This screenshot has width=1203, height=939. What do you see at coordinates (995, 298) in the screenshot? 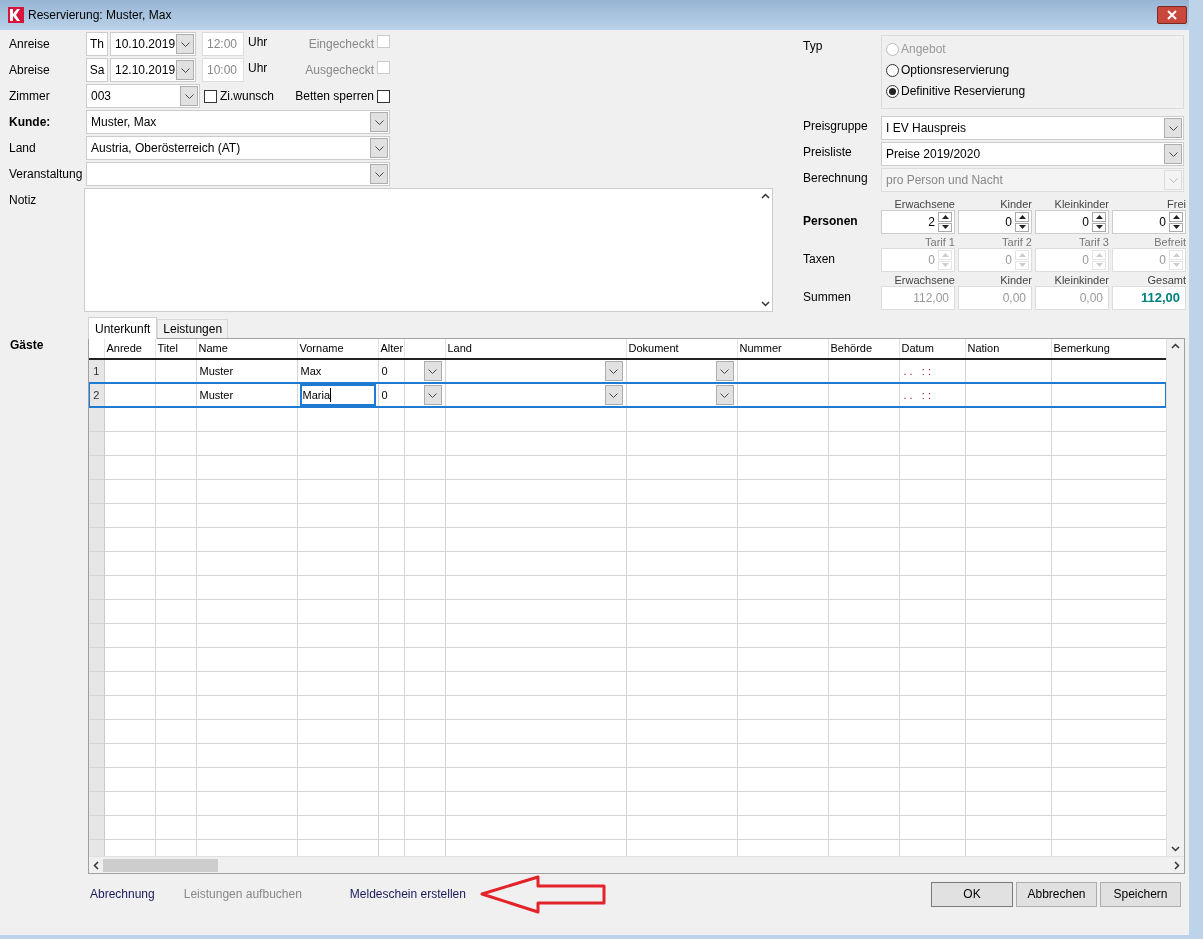
I see `sum-field: 0,00` at bounding box center [995, 298].